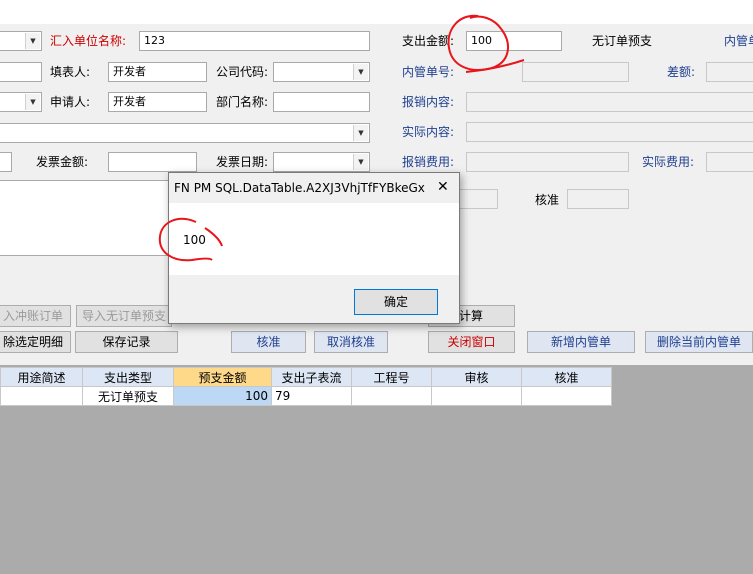 This screenshot has width=753, height=574. What do you see at coordinates (124, 316) in the screenshot?
I see `import-no-order-button: 导入无订单预支` at bounding box center [124, 316].